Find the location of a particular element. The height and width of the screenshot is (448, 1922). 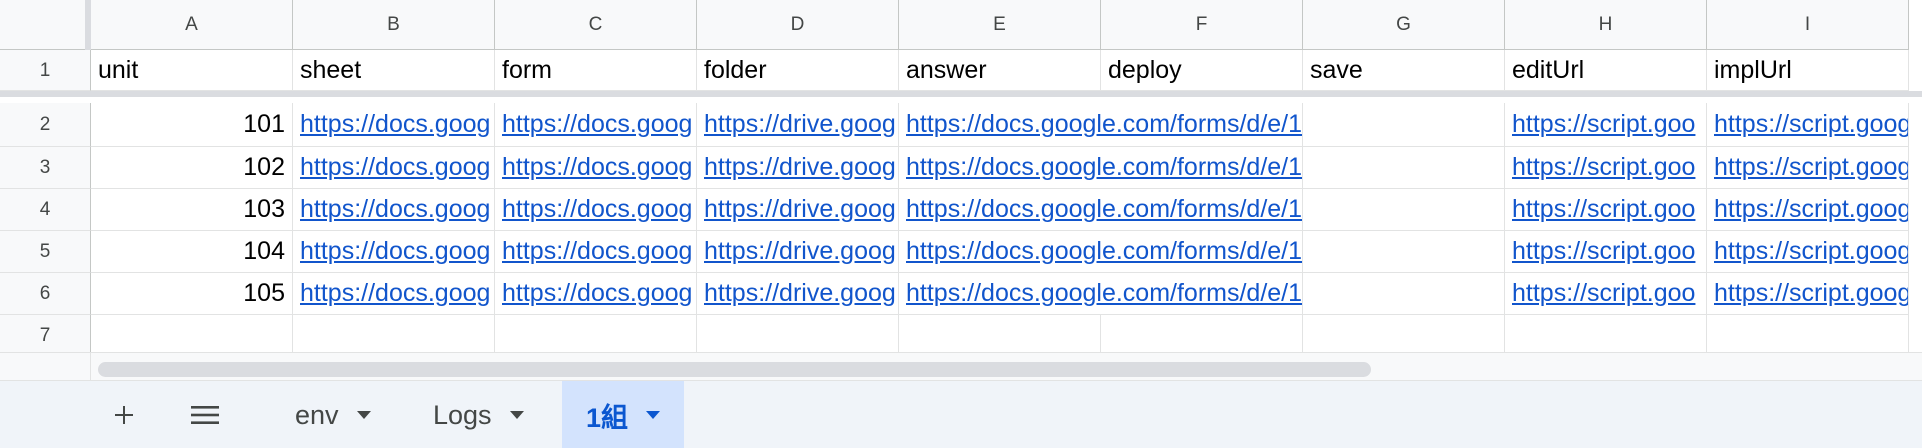

column-header-i: I is located at coordinates (1808, 25).